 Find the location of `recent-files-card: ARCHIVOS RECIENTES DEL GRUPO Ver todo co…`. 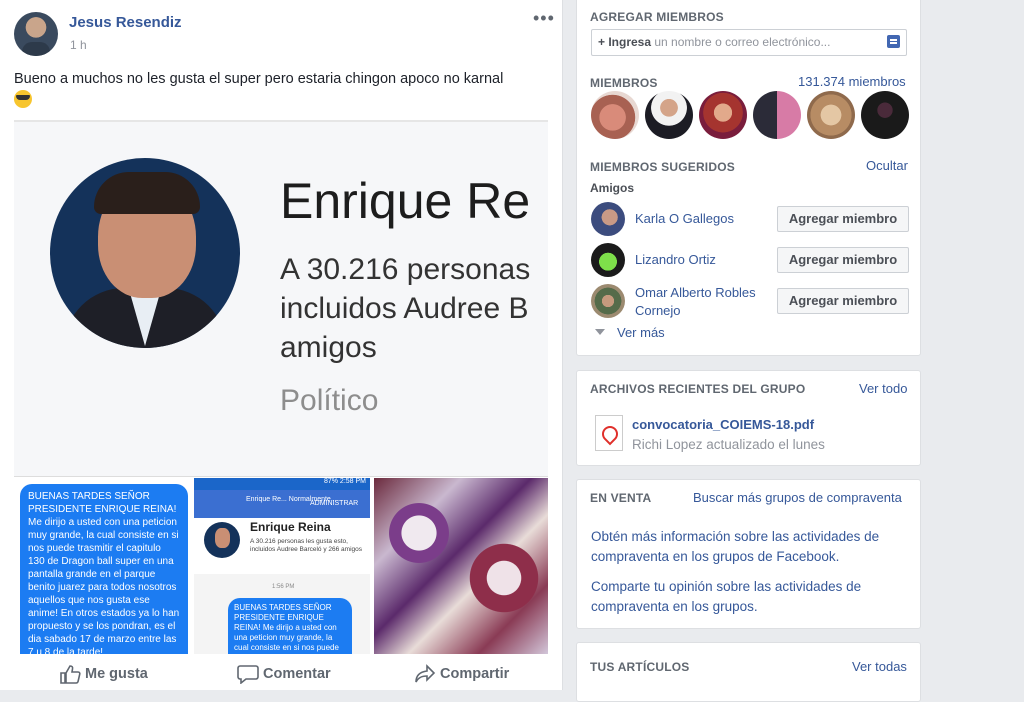

recent-files-card: ARCHIVOS RECIENTES DEL GRUPO Ver todo co… is located at coordinates (748, 418).